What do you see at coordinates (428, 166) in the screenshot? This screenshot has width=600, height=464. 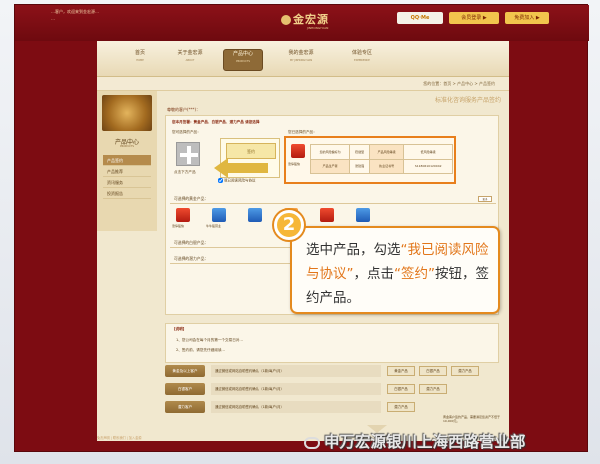 I see `info-cell: S1180610120042` at bounding box center [428, 166].